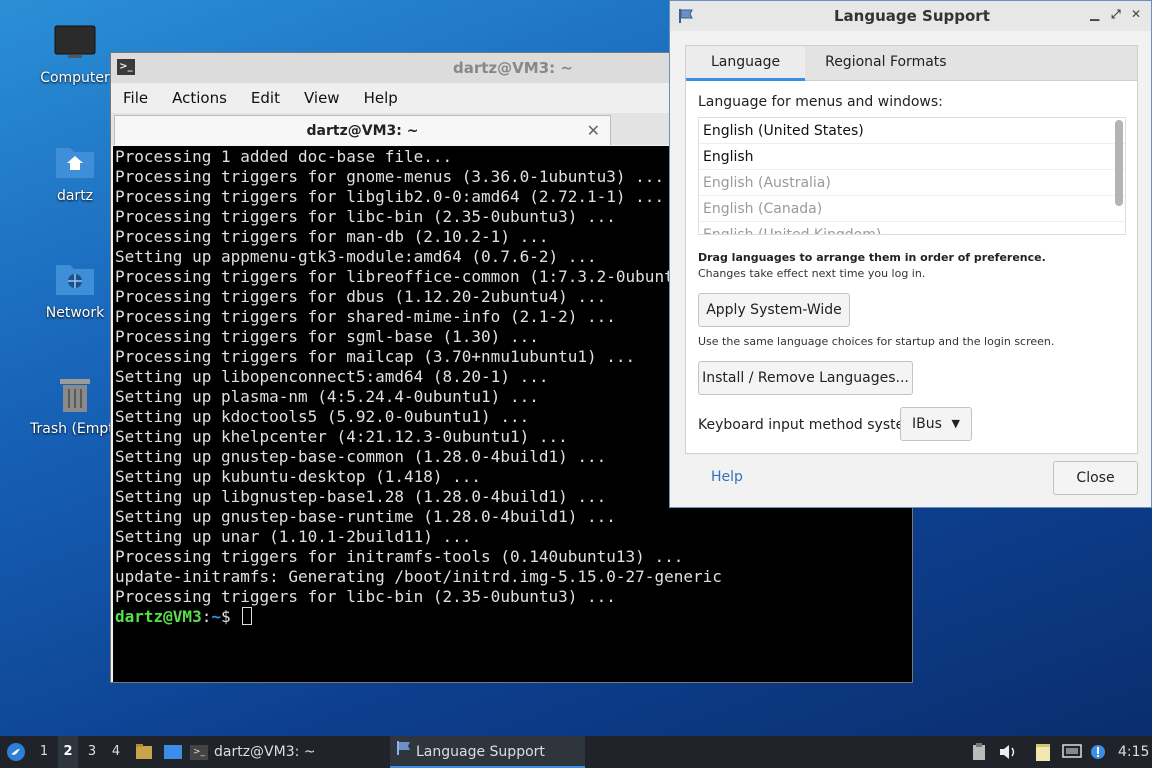  Describe the element at coordinates (912, 183) in the screenshot. I see `language-item: English (Australia)` at that location.